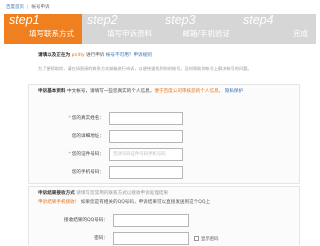  I want to click on step-1: step1 填写联系方式, so click(43, 29).